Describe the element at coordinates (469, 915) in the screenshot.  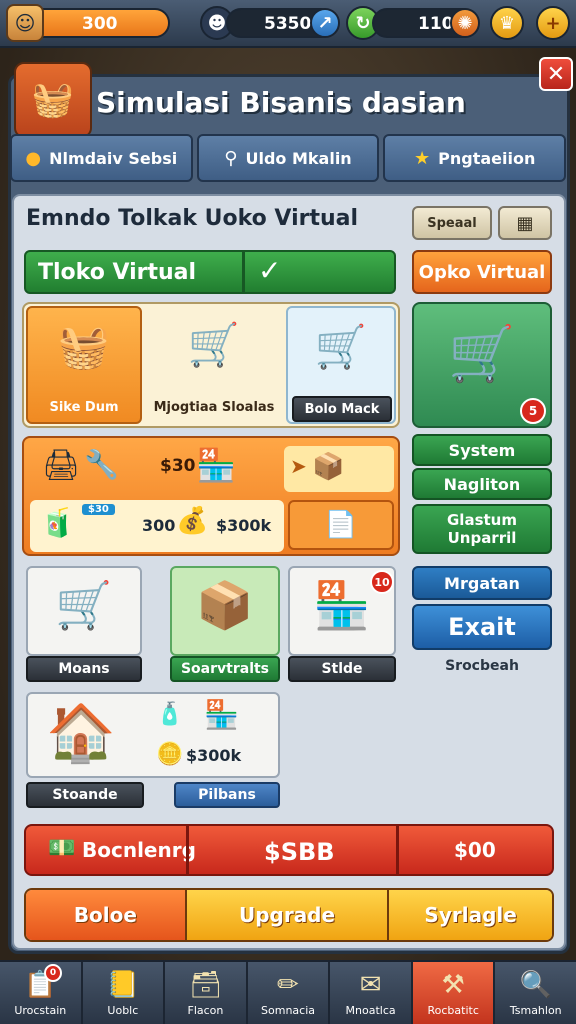
I see `style-button: Syrlagle` at that location.